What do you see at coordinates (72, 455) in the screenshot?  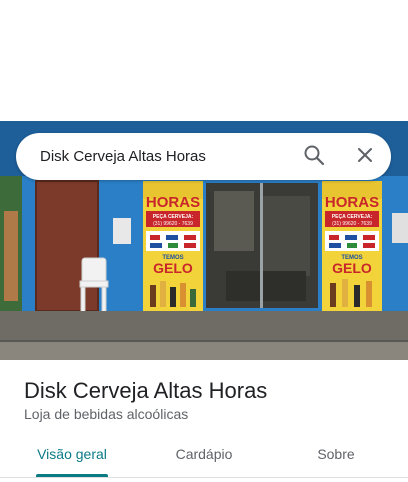 I see `tab-overview: Visão geral` at bounding box center [72, 455].